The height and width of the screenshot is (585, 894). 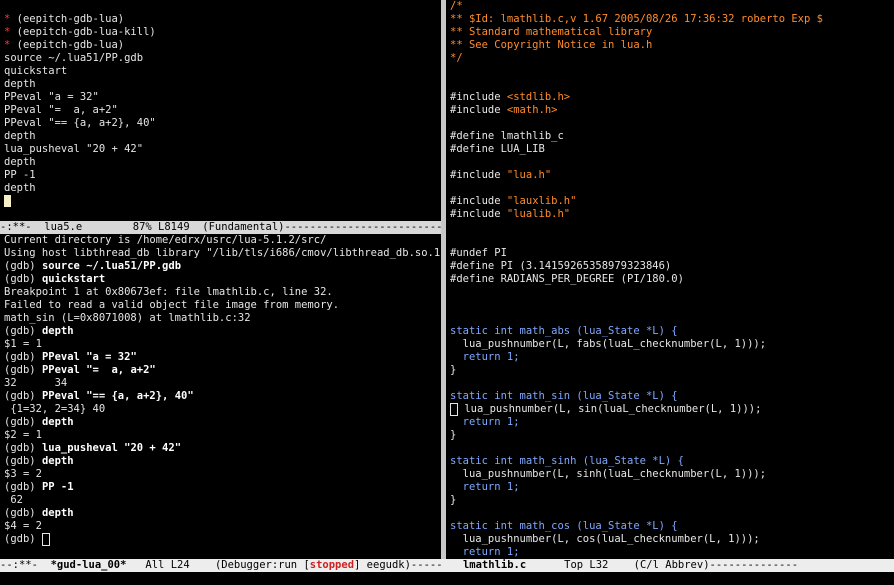 I want to click on gdb-line: $1 = 1, so click(x=222, y=344).